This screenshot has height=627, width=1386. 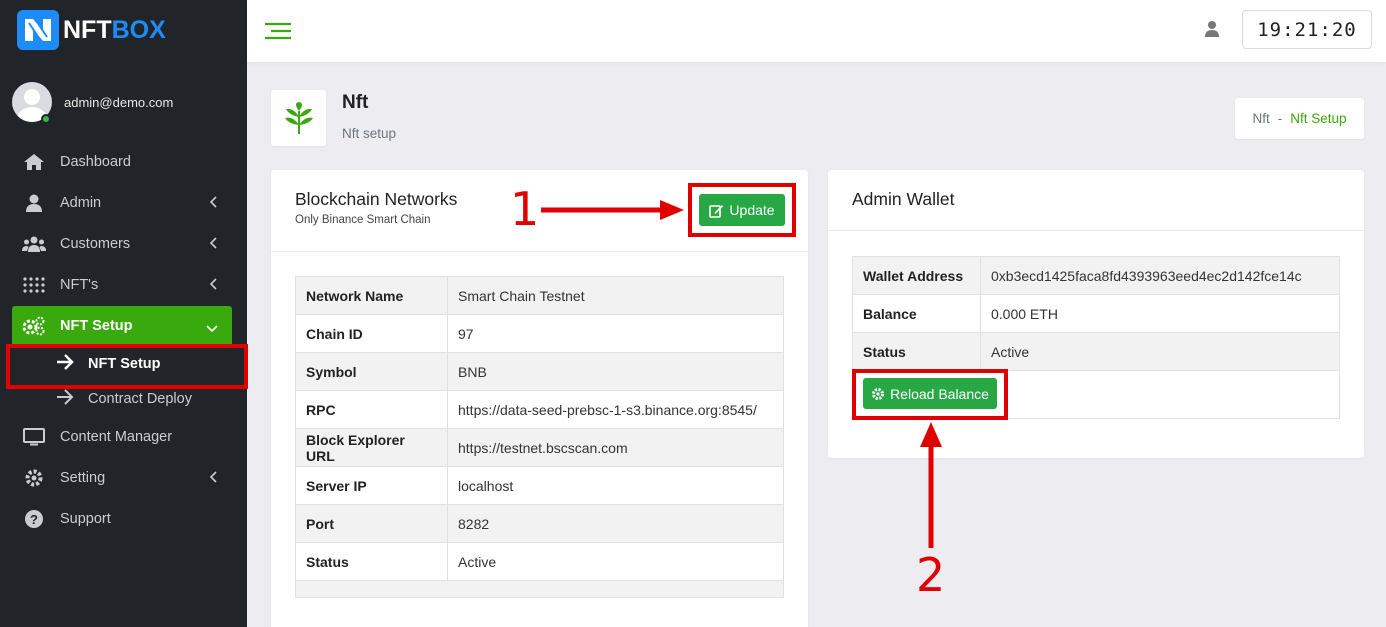 I want to click on arrow-right-icon, so click(x=65, y=399).